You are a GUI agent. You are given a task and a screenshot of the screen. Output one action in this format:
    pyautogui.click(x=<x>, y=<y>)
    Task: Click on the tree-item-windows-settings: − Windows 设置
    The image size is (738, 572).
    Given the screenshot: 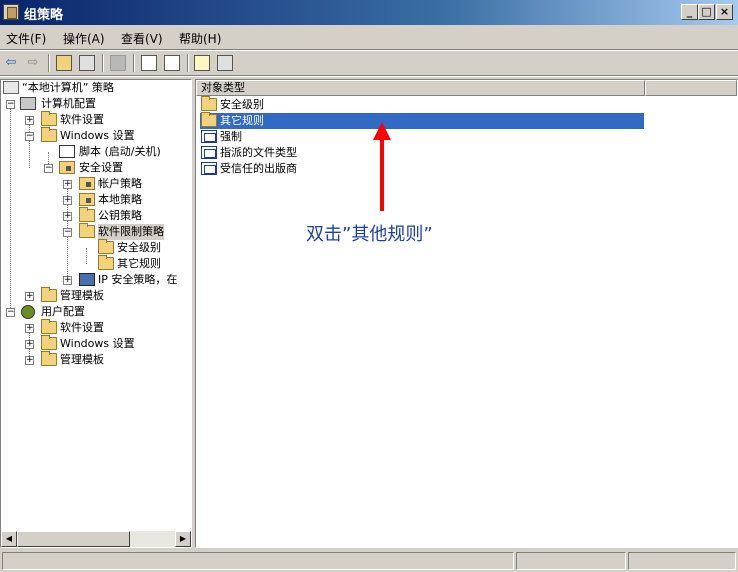 What is the action you would take?
    pyautogui.click(x=96, y=135)
    